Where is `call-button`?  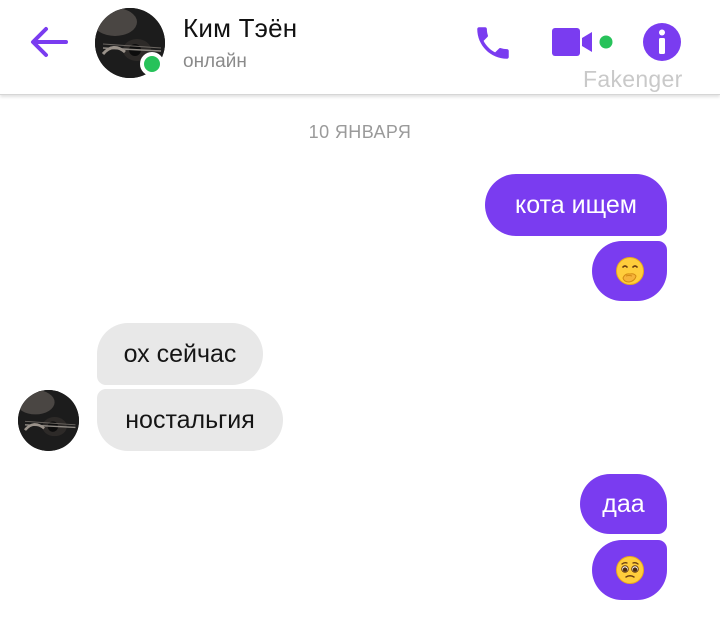
call-button is located at coordinates (493, 43).